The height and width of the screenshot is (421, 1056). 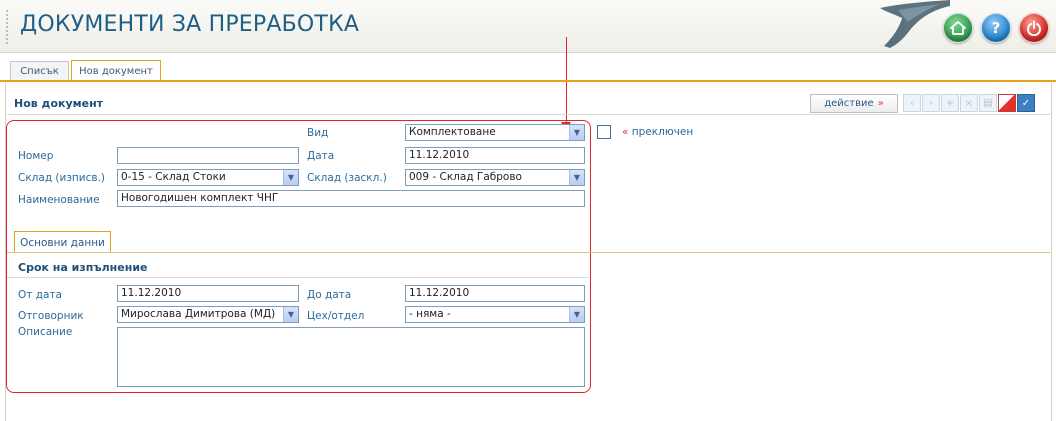 What do you see at coordinates (528, 26) in the screenshot?
I see `app-header: ДОКУМЕНТИ ЗА ПРЕРАБОТКА ?` at bounding box center [528, 26].